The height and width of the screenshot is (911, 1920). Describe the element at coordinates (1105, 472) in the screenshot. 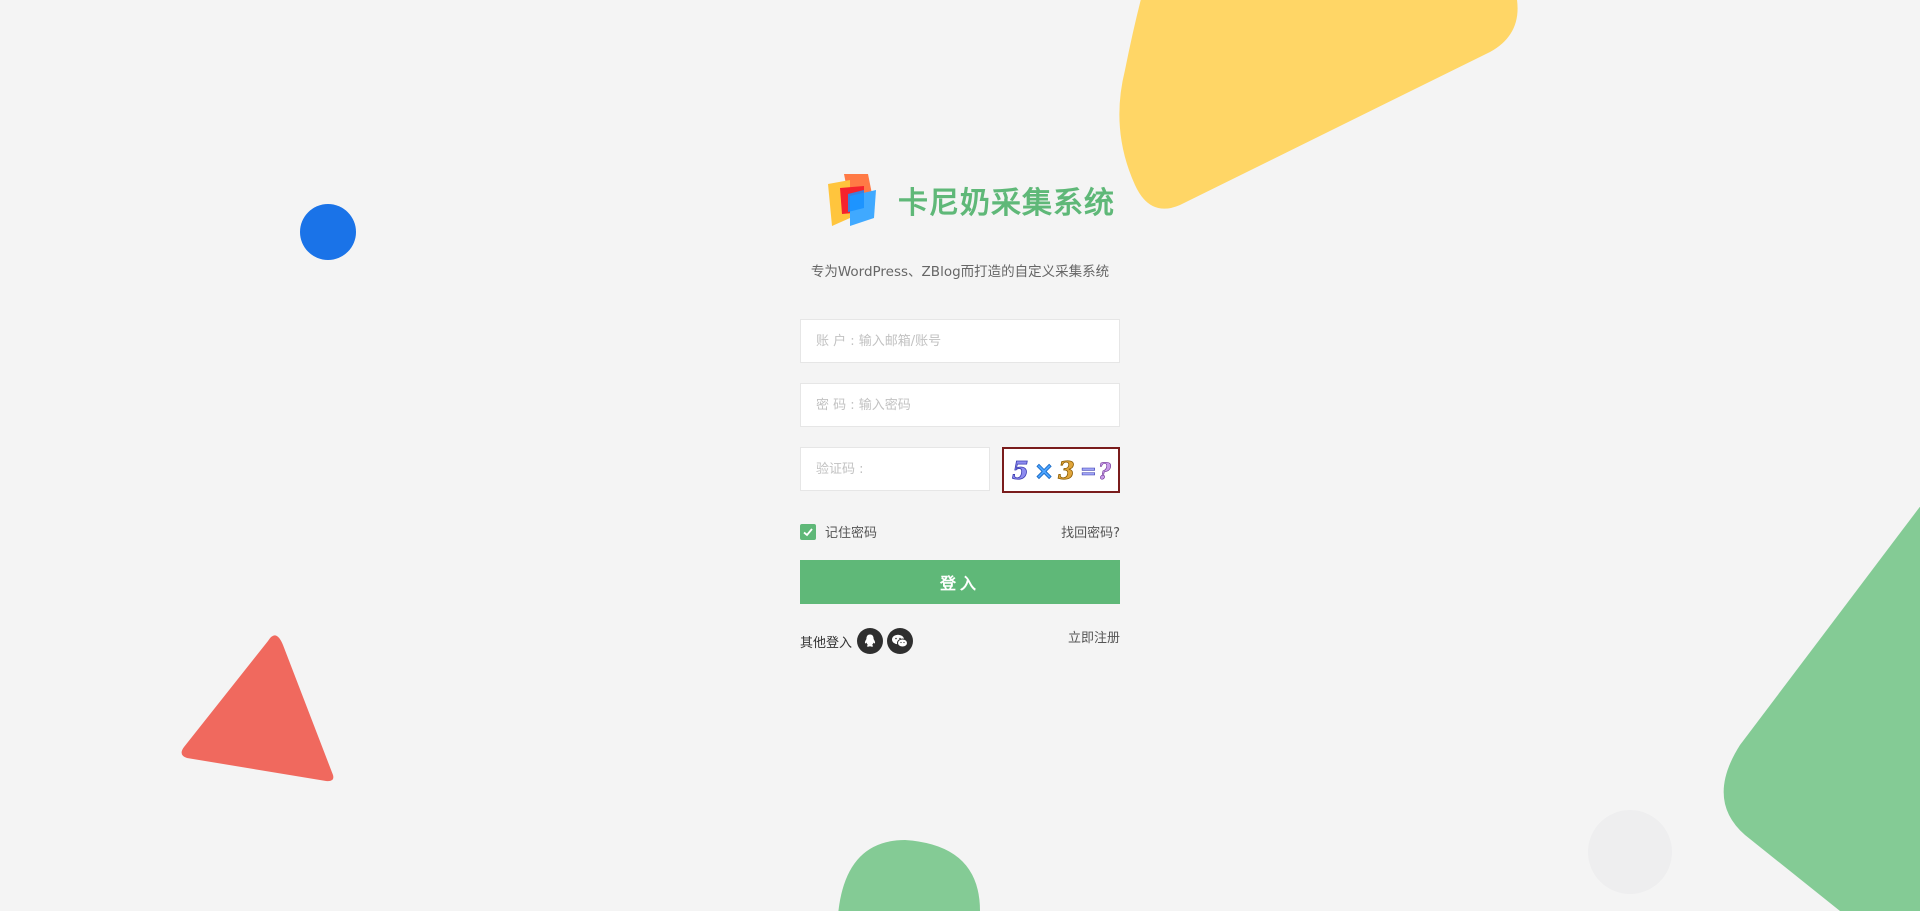

I see `captcha-char: ?` at that location.